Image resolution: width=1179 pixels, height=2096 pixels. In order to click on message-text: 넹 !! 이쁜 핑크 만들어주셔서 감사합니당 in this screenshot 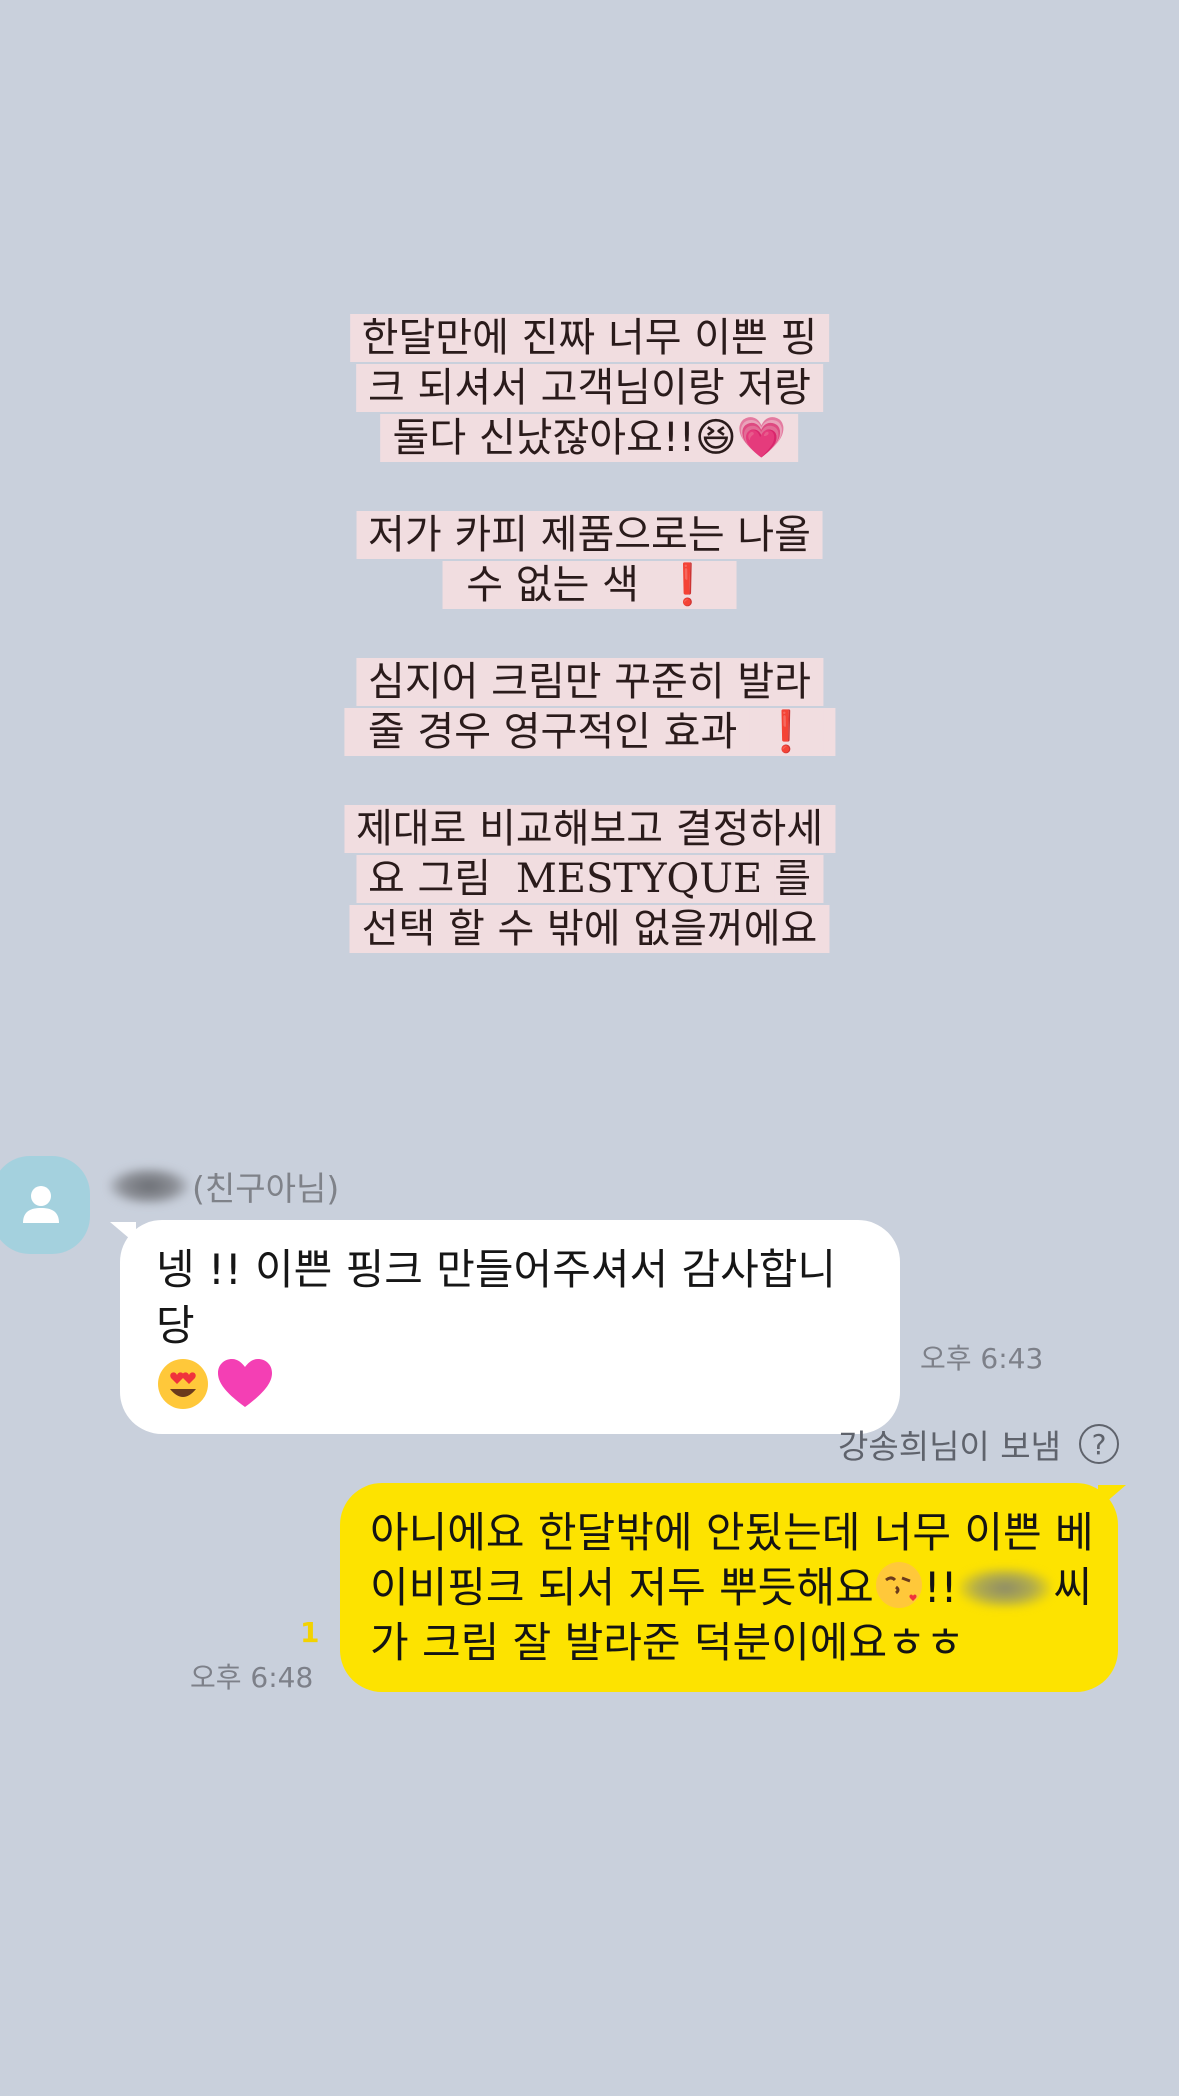, I will do `click(496, 1297)`.